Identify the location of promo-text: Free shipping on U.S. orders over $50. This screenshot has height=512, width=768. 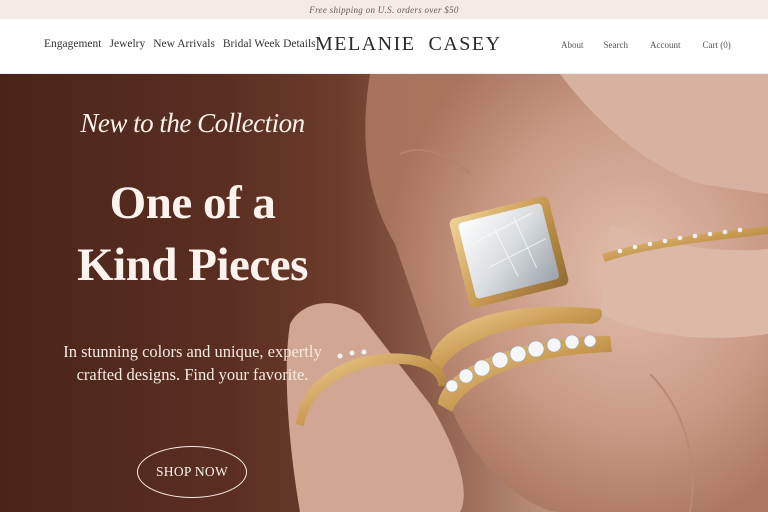
(384, 9).